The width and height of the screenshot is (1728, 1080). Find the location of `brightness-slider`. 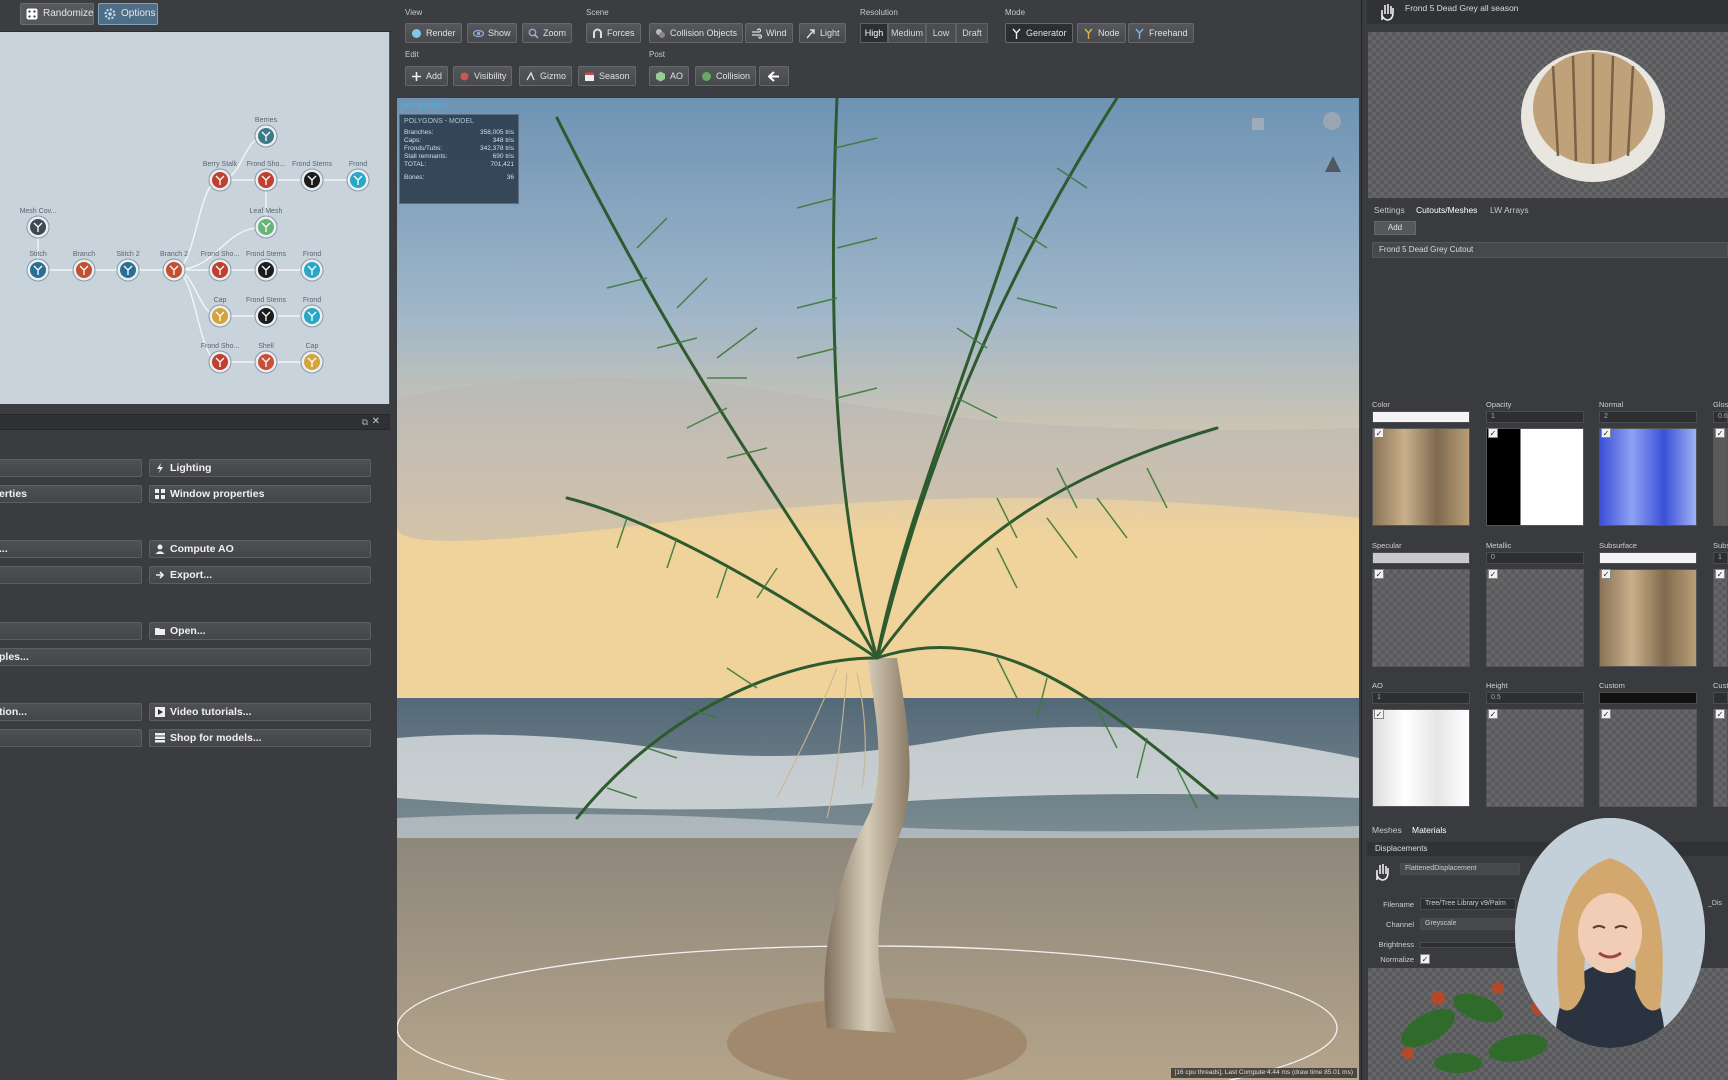

brightness-slider is located at coordinates (1468, 945).